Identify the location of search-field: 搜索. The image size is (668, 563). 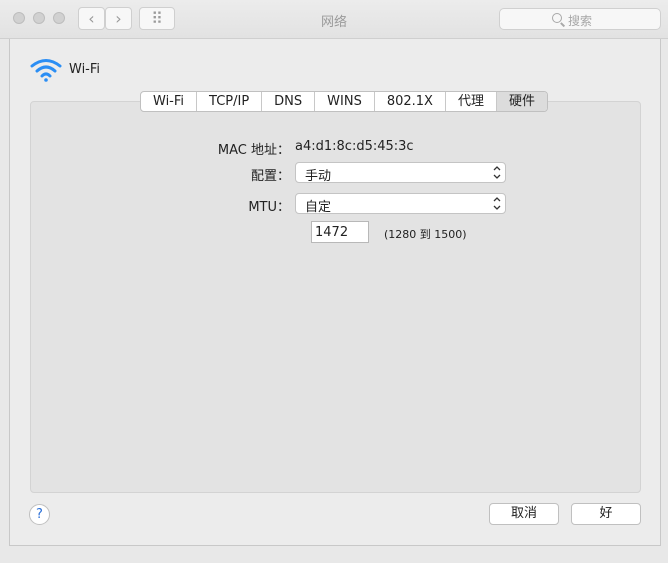
(580, 19).